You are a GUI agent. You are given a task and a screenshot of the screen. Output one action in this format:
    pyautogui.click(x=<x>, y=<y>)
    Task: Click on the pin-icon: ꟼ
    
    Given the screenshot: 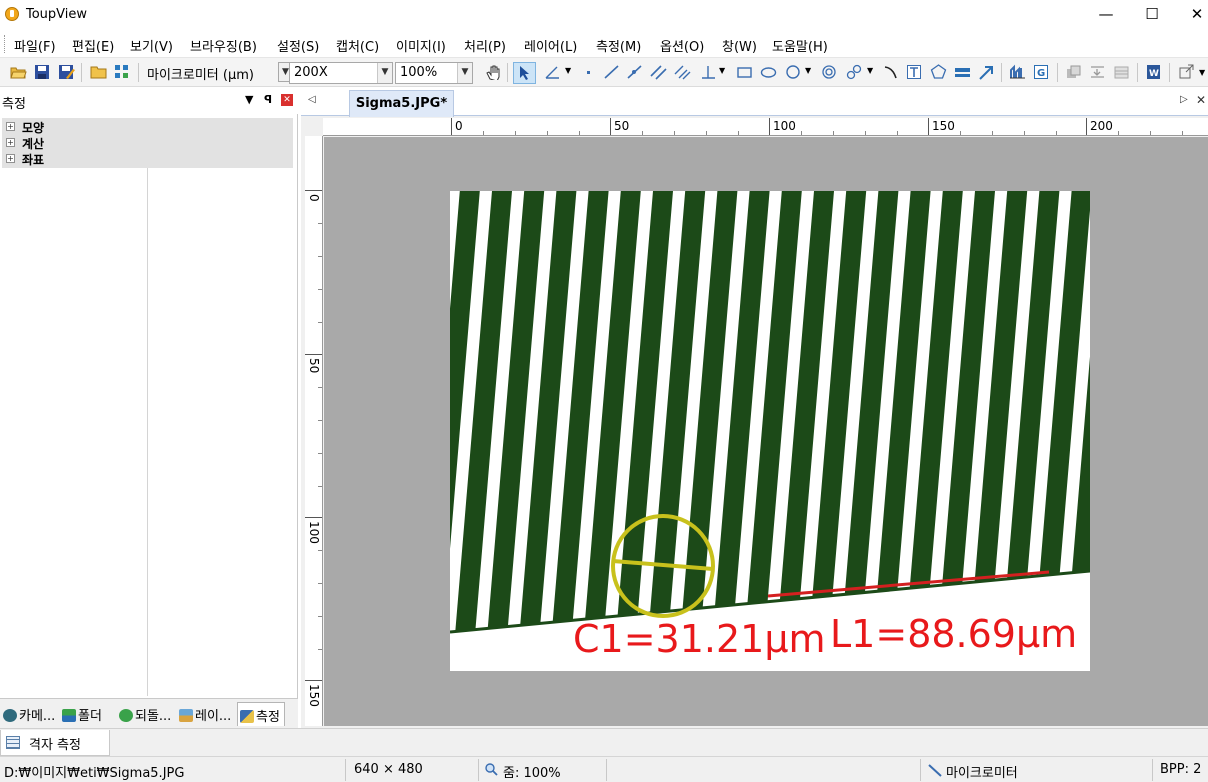 What is the action you would take?
    pyautogui.click(x=268, y=99)
    